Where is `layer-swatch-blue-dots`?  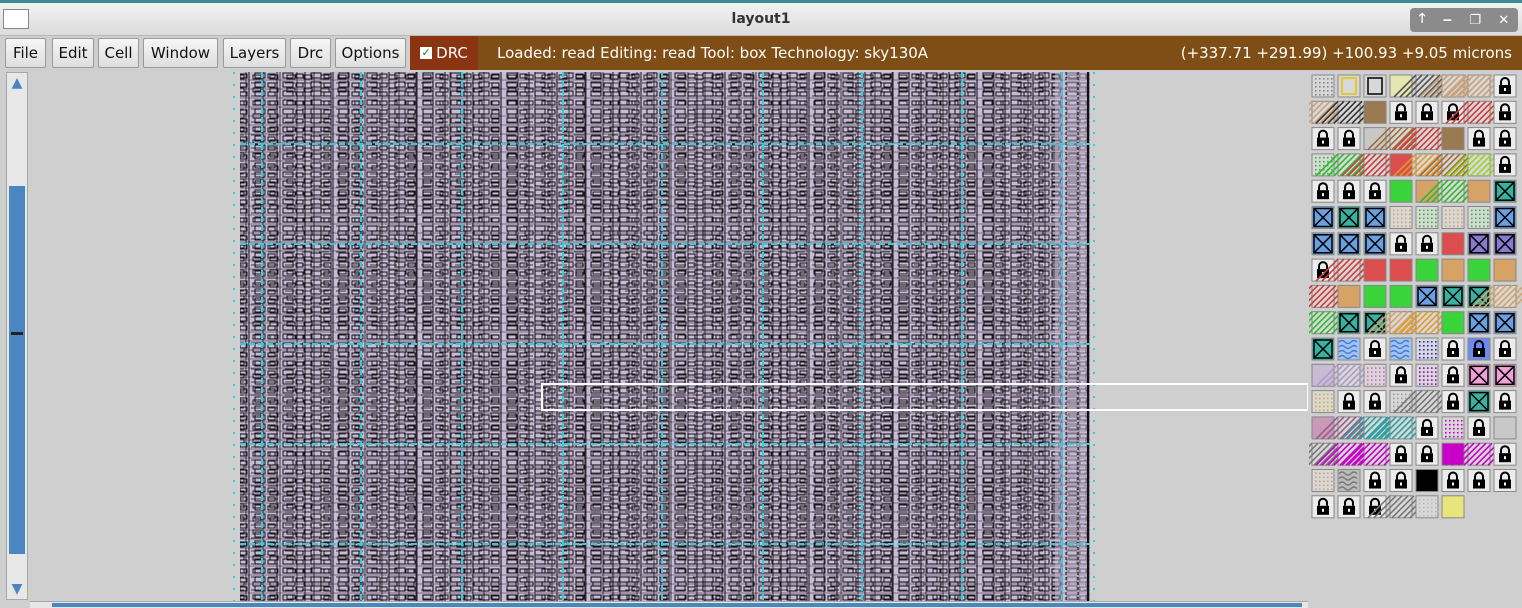
layer-swatch-blue-dots is located at coordinates (1427, 349).